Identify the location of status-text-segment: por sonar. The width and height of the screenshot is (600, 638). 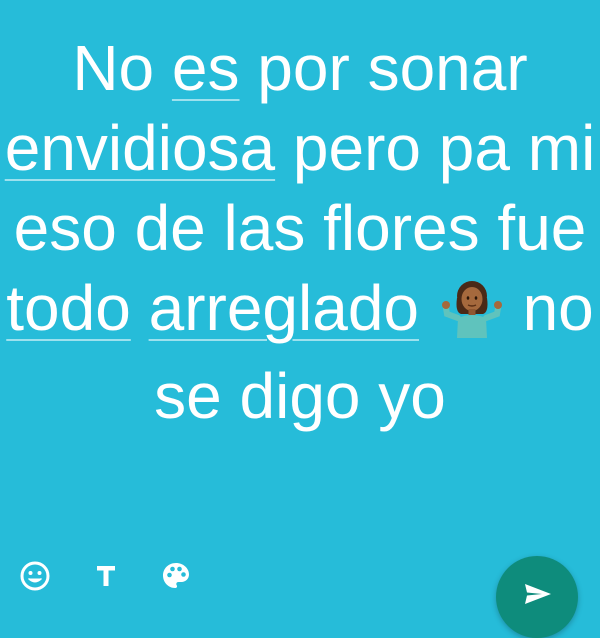
(383, 68).